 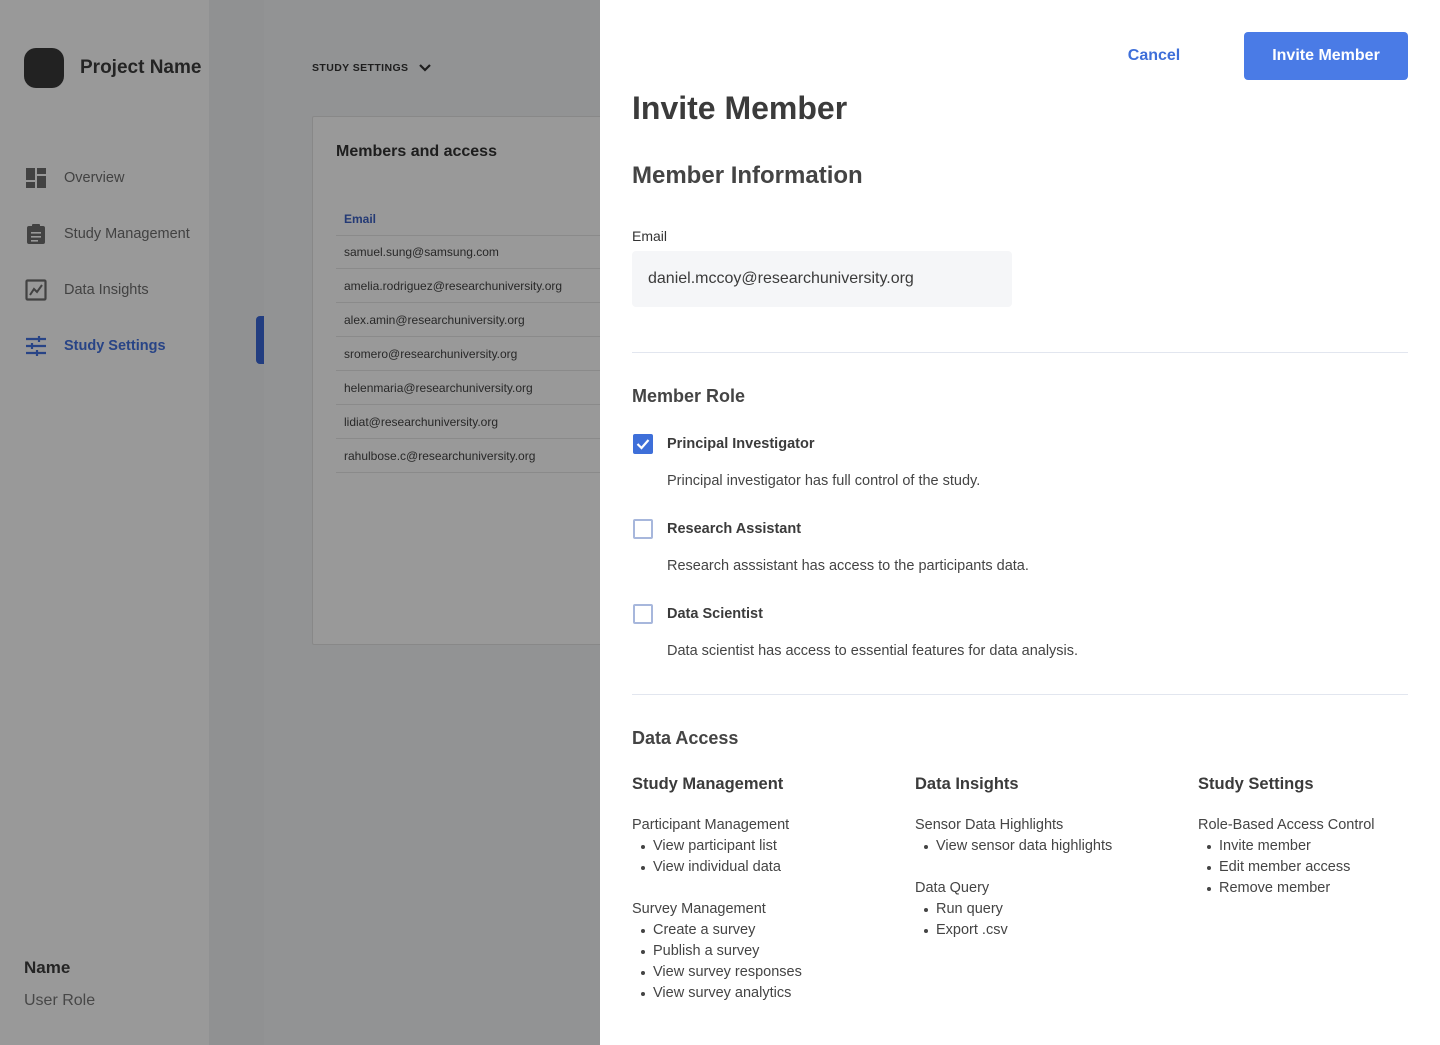 I want to click on access-group-title: Sensor Data Highlights, so click(x=989, y=825).